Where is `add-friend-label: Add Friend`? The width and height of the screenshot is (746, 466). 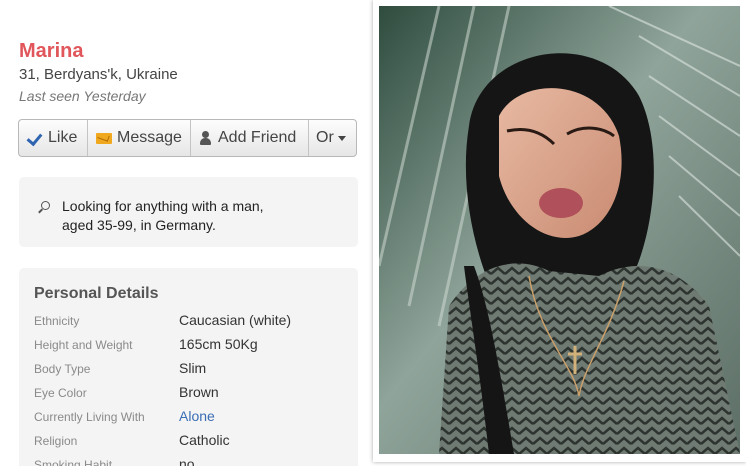
add-friend-label: Add Friend is located at coordinates (257, 137).